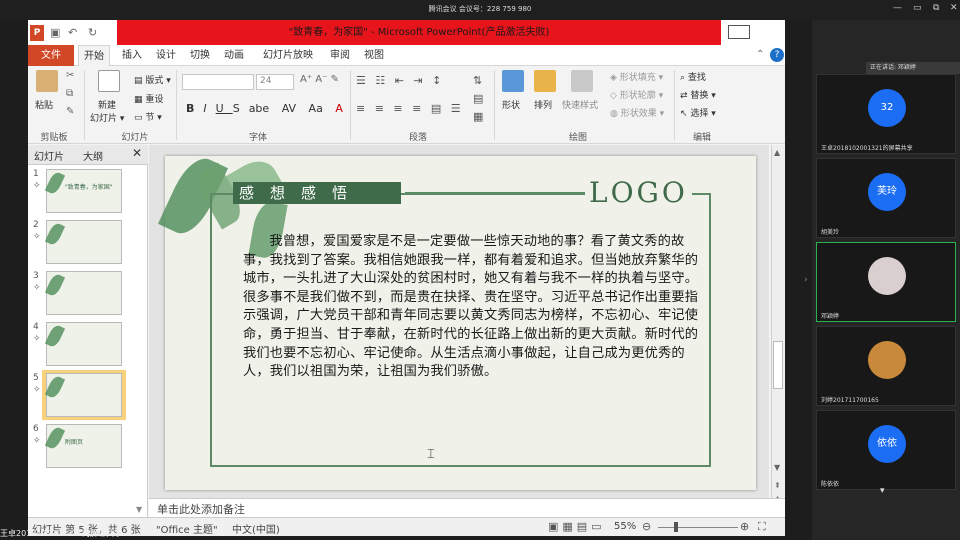 The height and width of the screenshot is (540, 960). I want to click on scroll-thumb, so click(778, 365).